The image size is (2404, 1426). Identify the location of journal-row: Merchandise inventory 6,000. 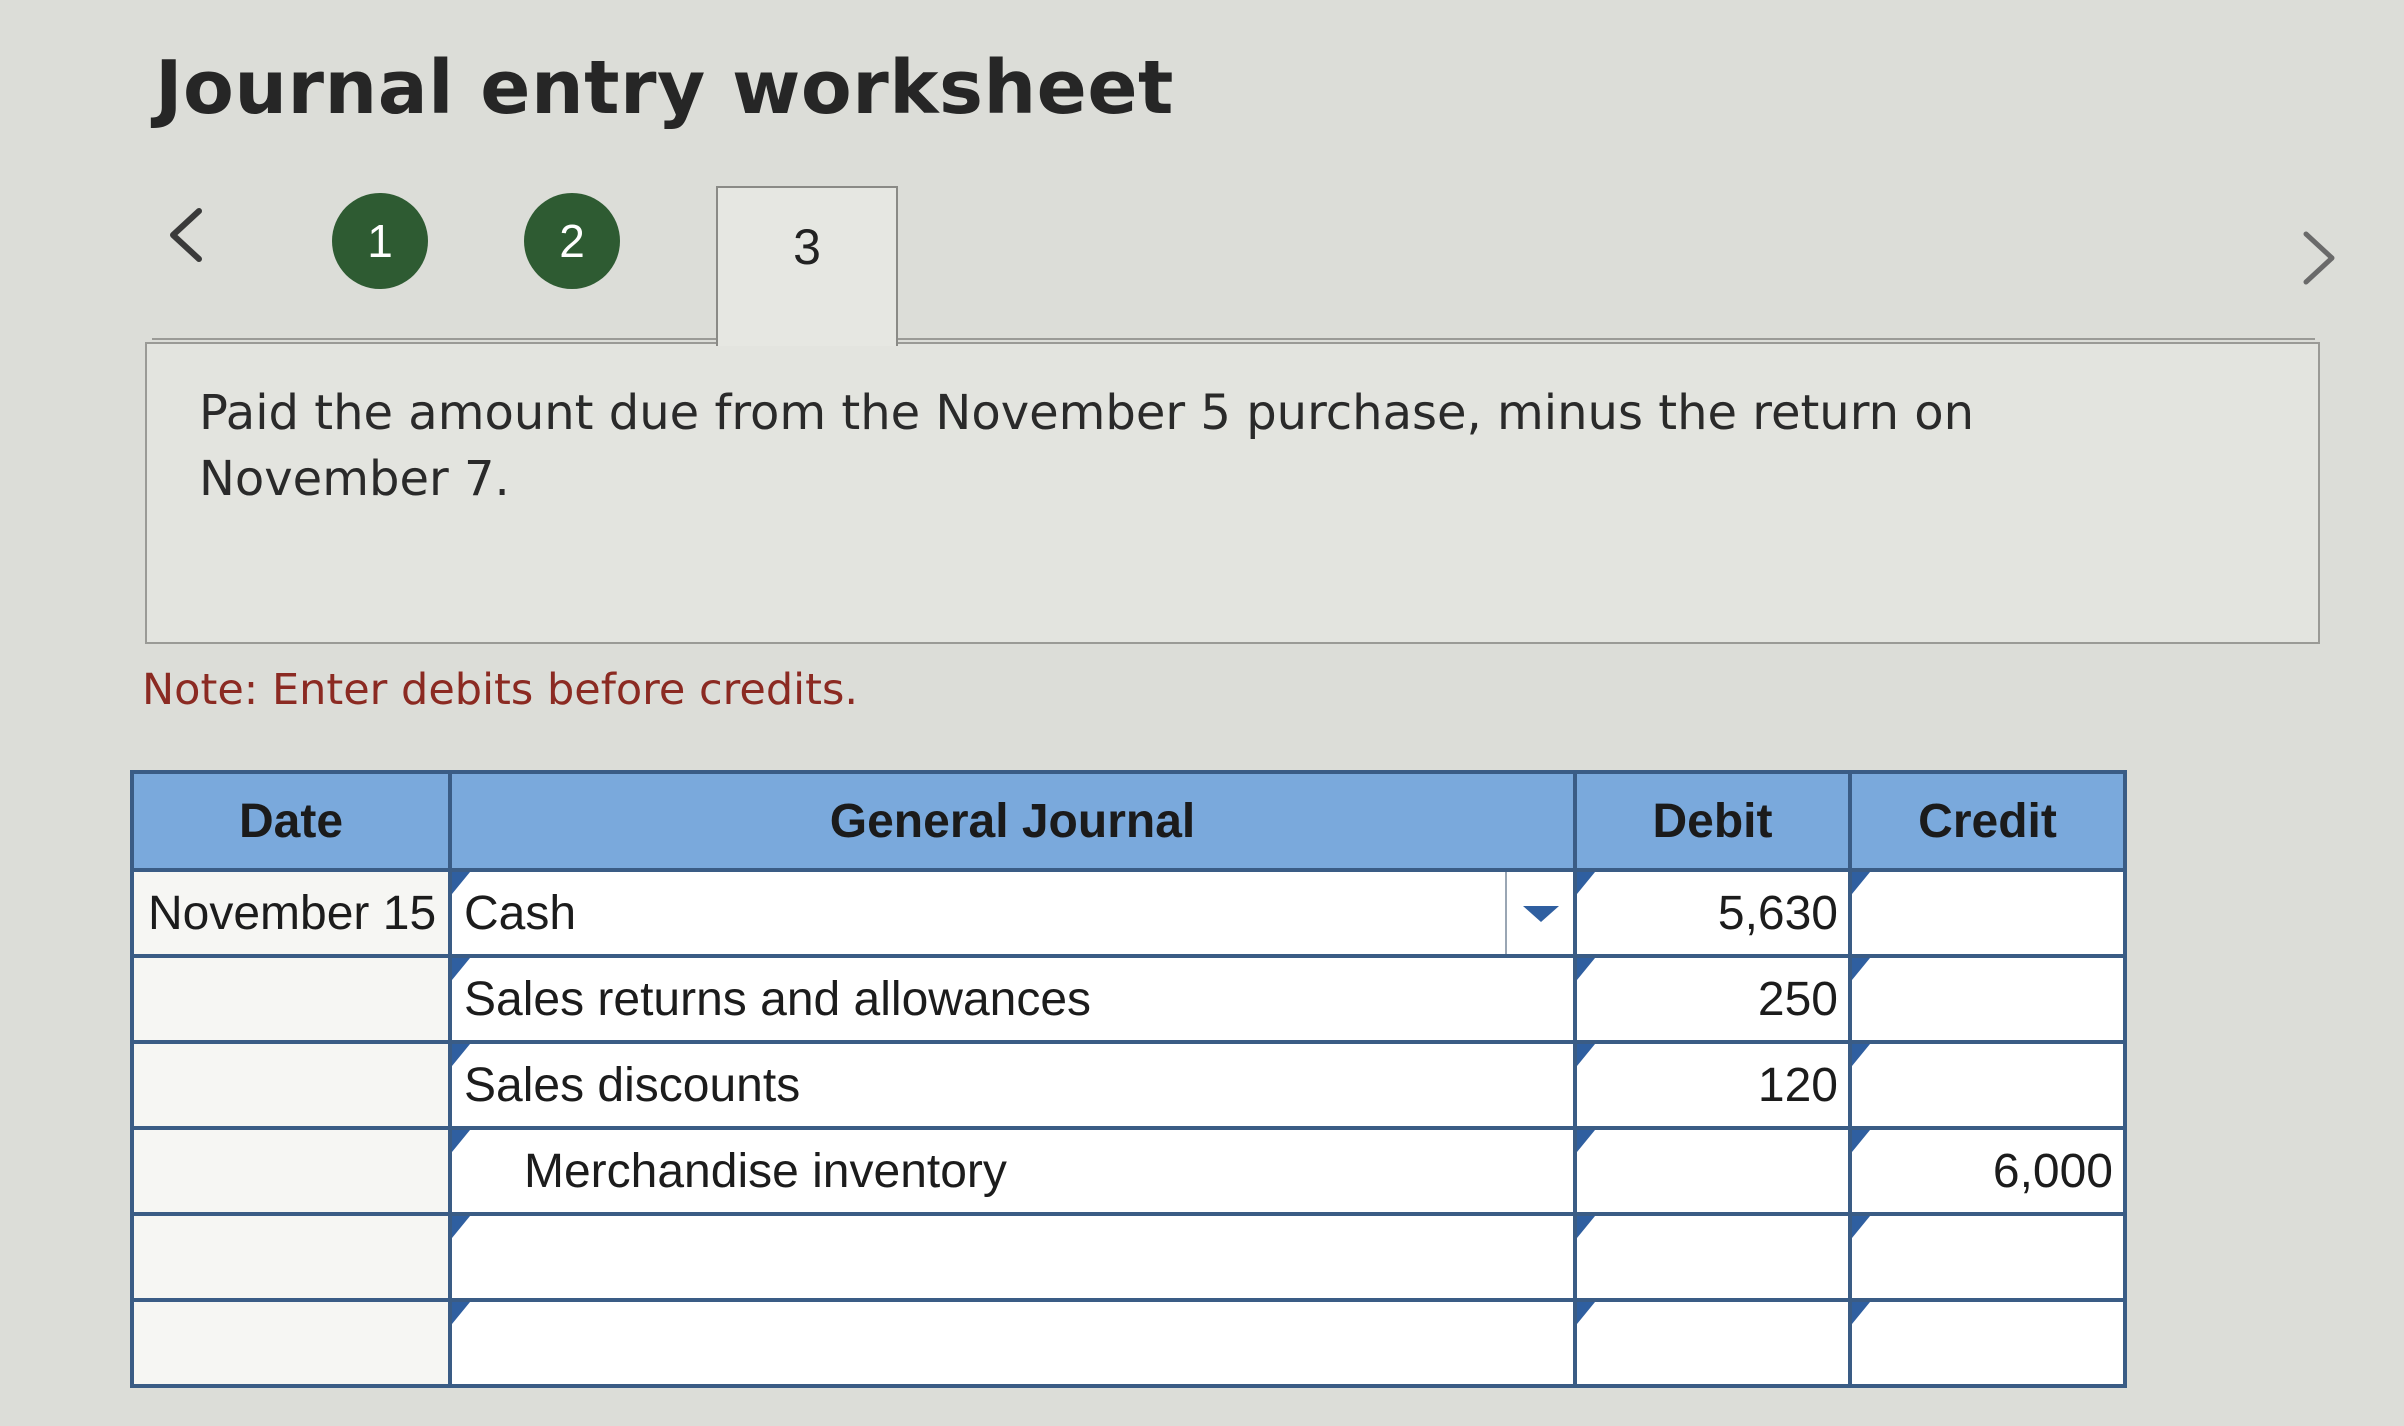
(1128, 1171).